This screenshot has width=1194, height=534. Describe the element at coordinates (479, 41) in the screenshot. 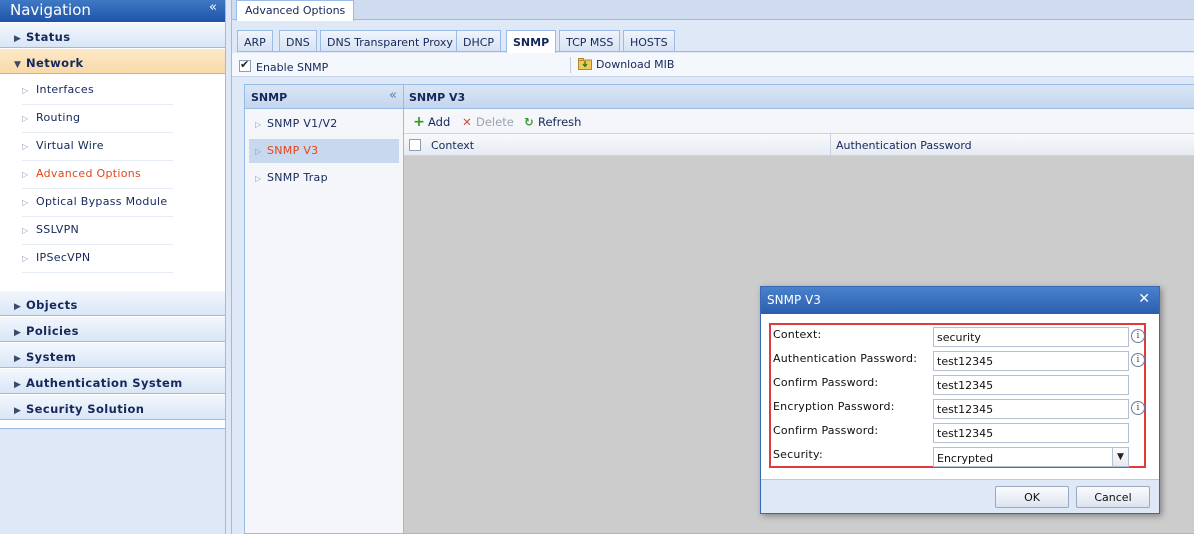

I see `tab-dhcp: DHCP` at that location.